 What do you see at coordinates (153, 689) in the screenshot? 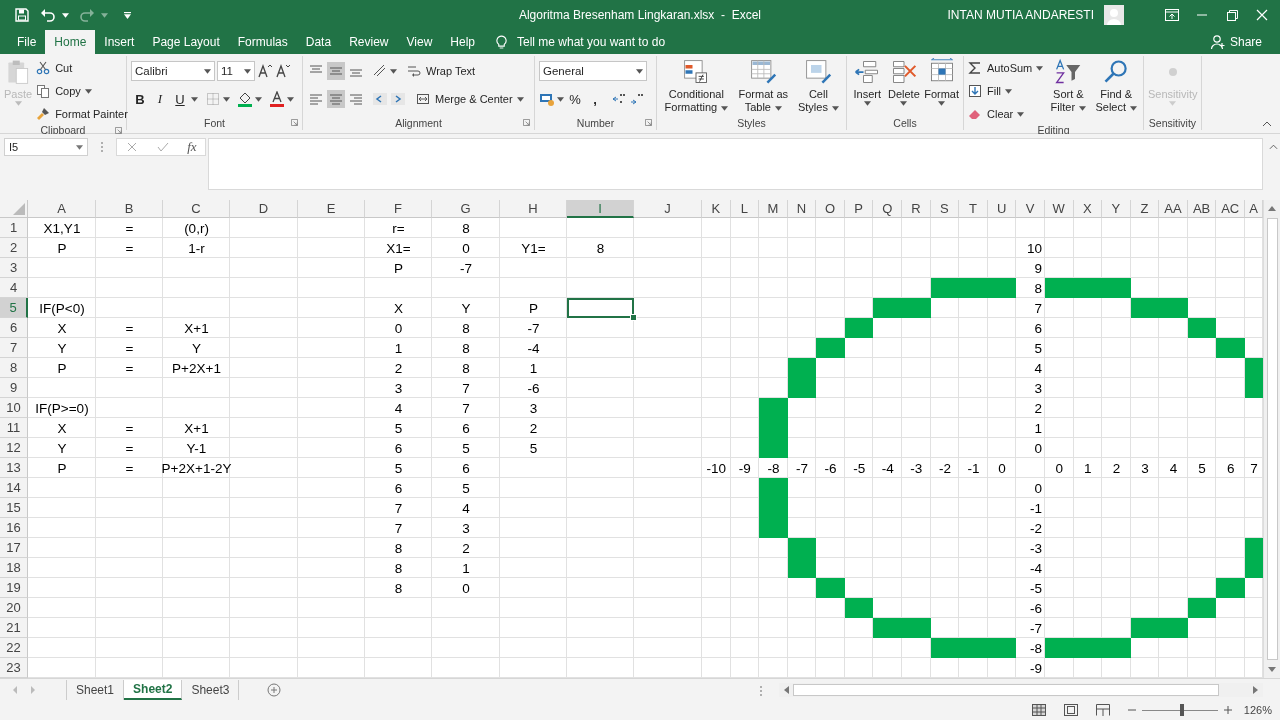
I see `sheet-tab: Sheet2` at bounding box center [153, 689].